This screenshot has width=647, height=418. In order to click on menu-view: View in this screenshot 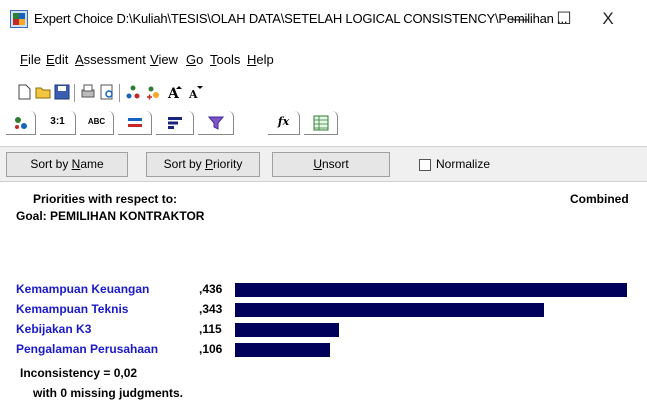, I will do `click(164, 59)`.